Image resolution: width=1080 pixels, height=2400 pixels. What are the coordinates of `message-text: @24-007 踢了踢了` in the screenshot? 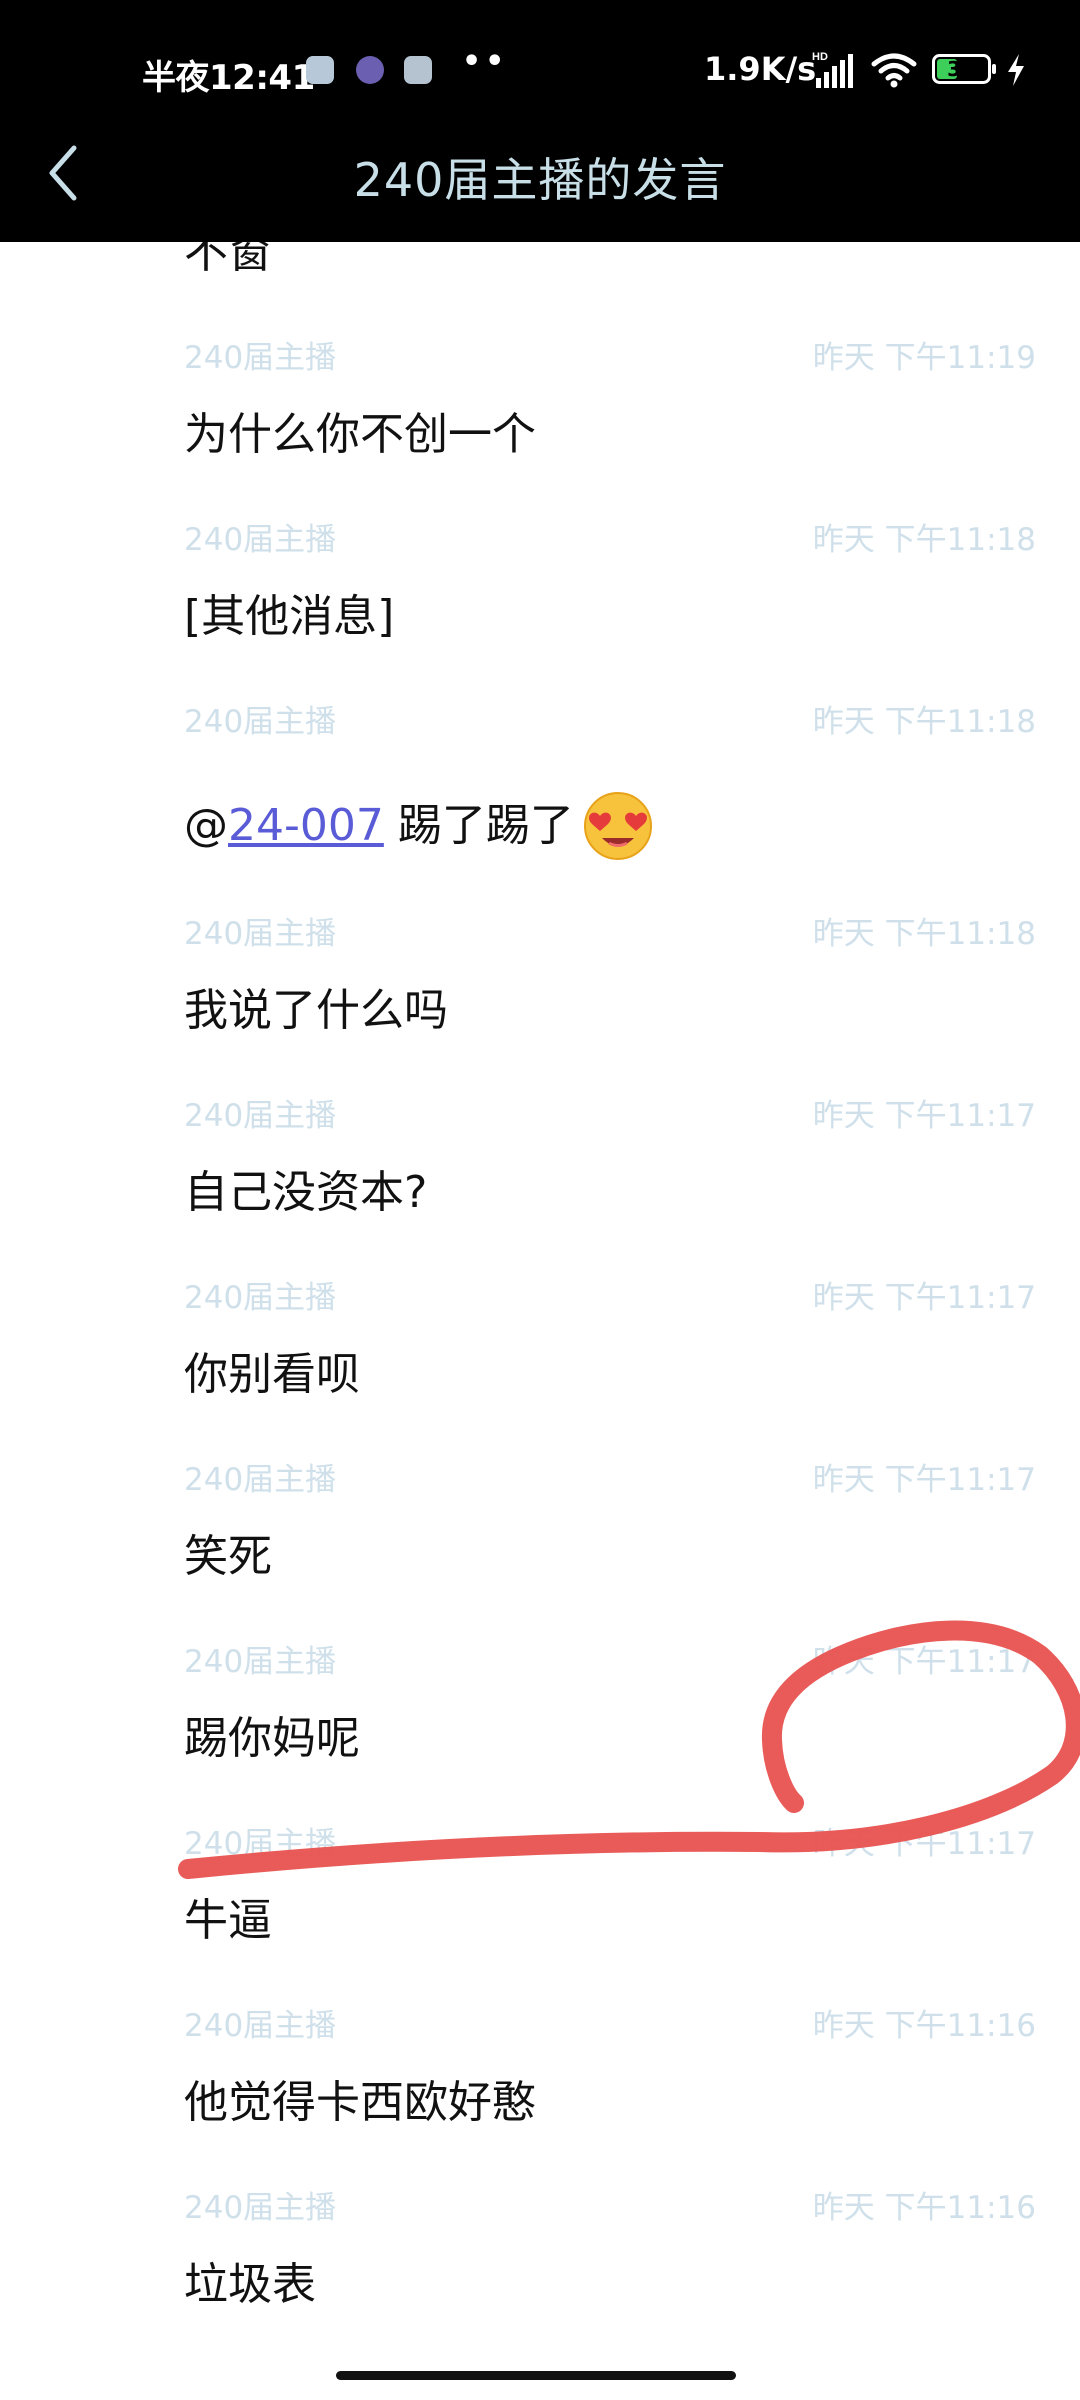 It's located at (420, 824).